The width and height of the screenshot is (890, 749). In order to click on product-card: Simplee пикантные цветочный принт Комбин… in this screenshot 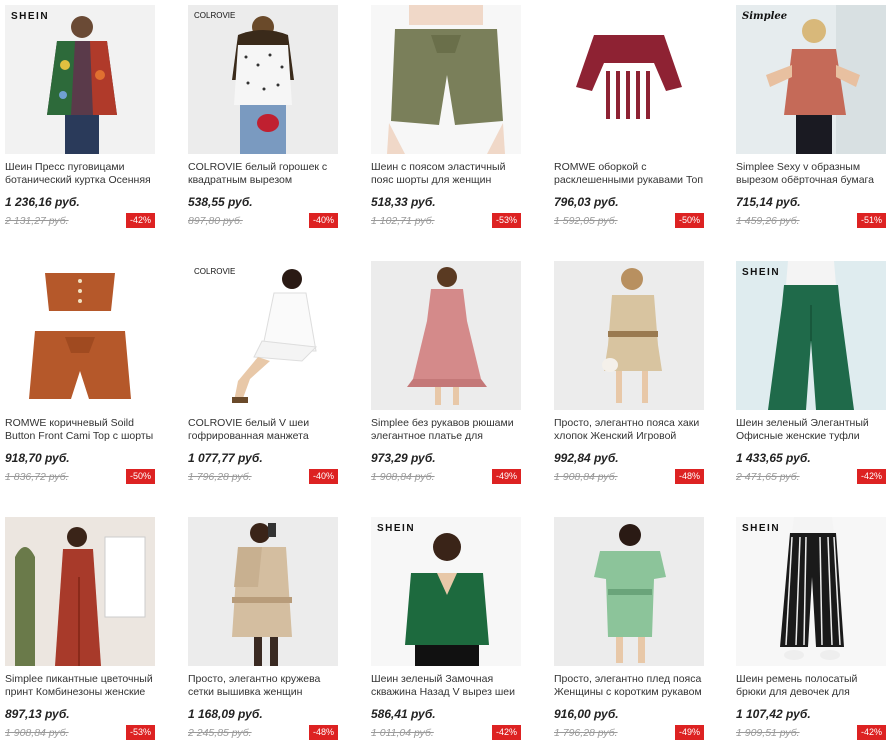, I will do `click(80, 633)`.